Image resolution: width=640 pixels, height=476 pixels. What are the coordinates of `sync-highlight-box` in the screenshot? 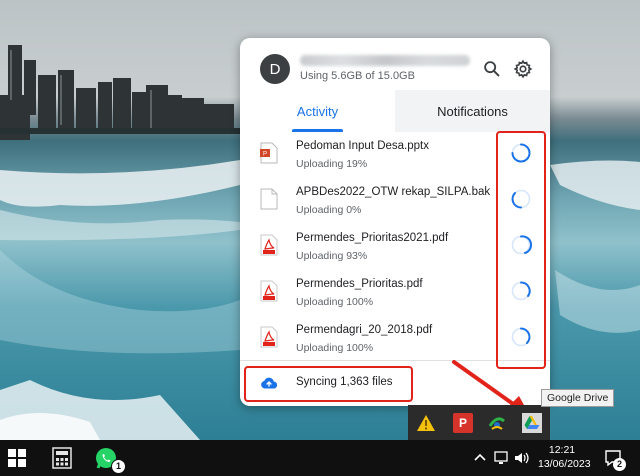 It's located at (328, 384).